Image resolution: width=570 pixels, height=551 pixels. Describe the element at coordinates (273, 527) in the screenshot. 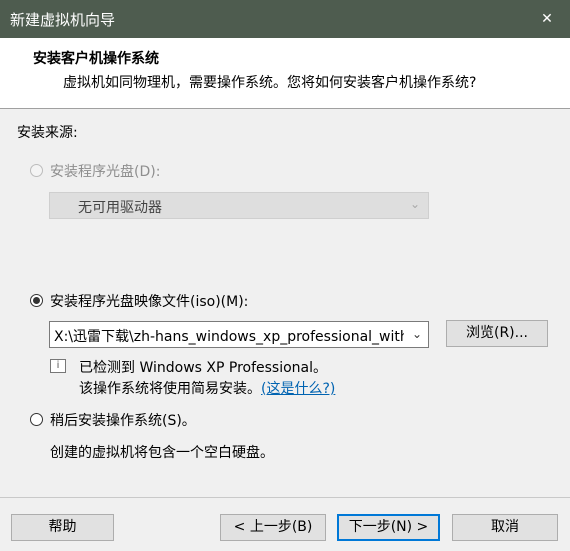

I see `back-button: < 上一步(B)` at that location.